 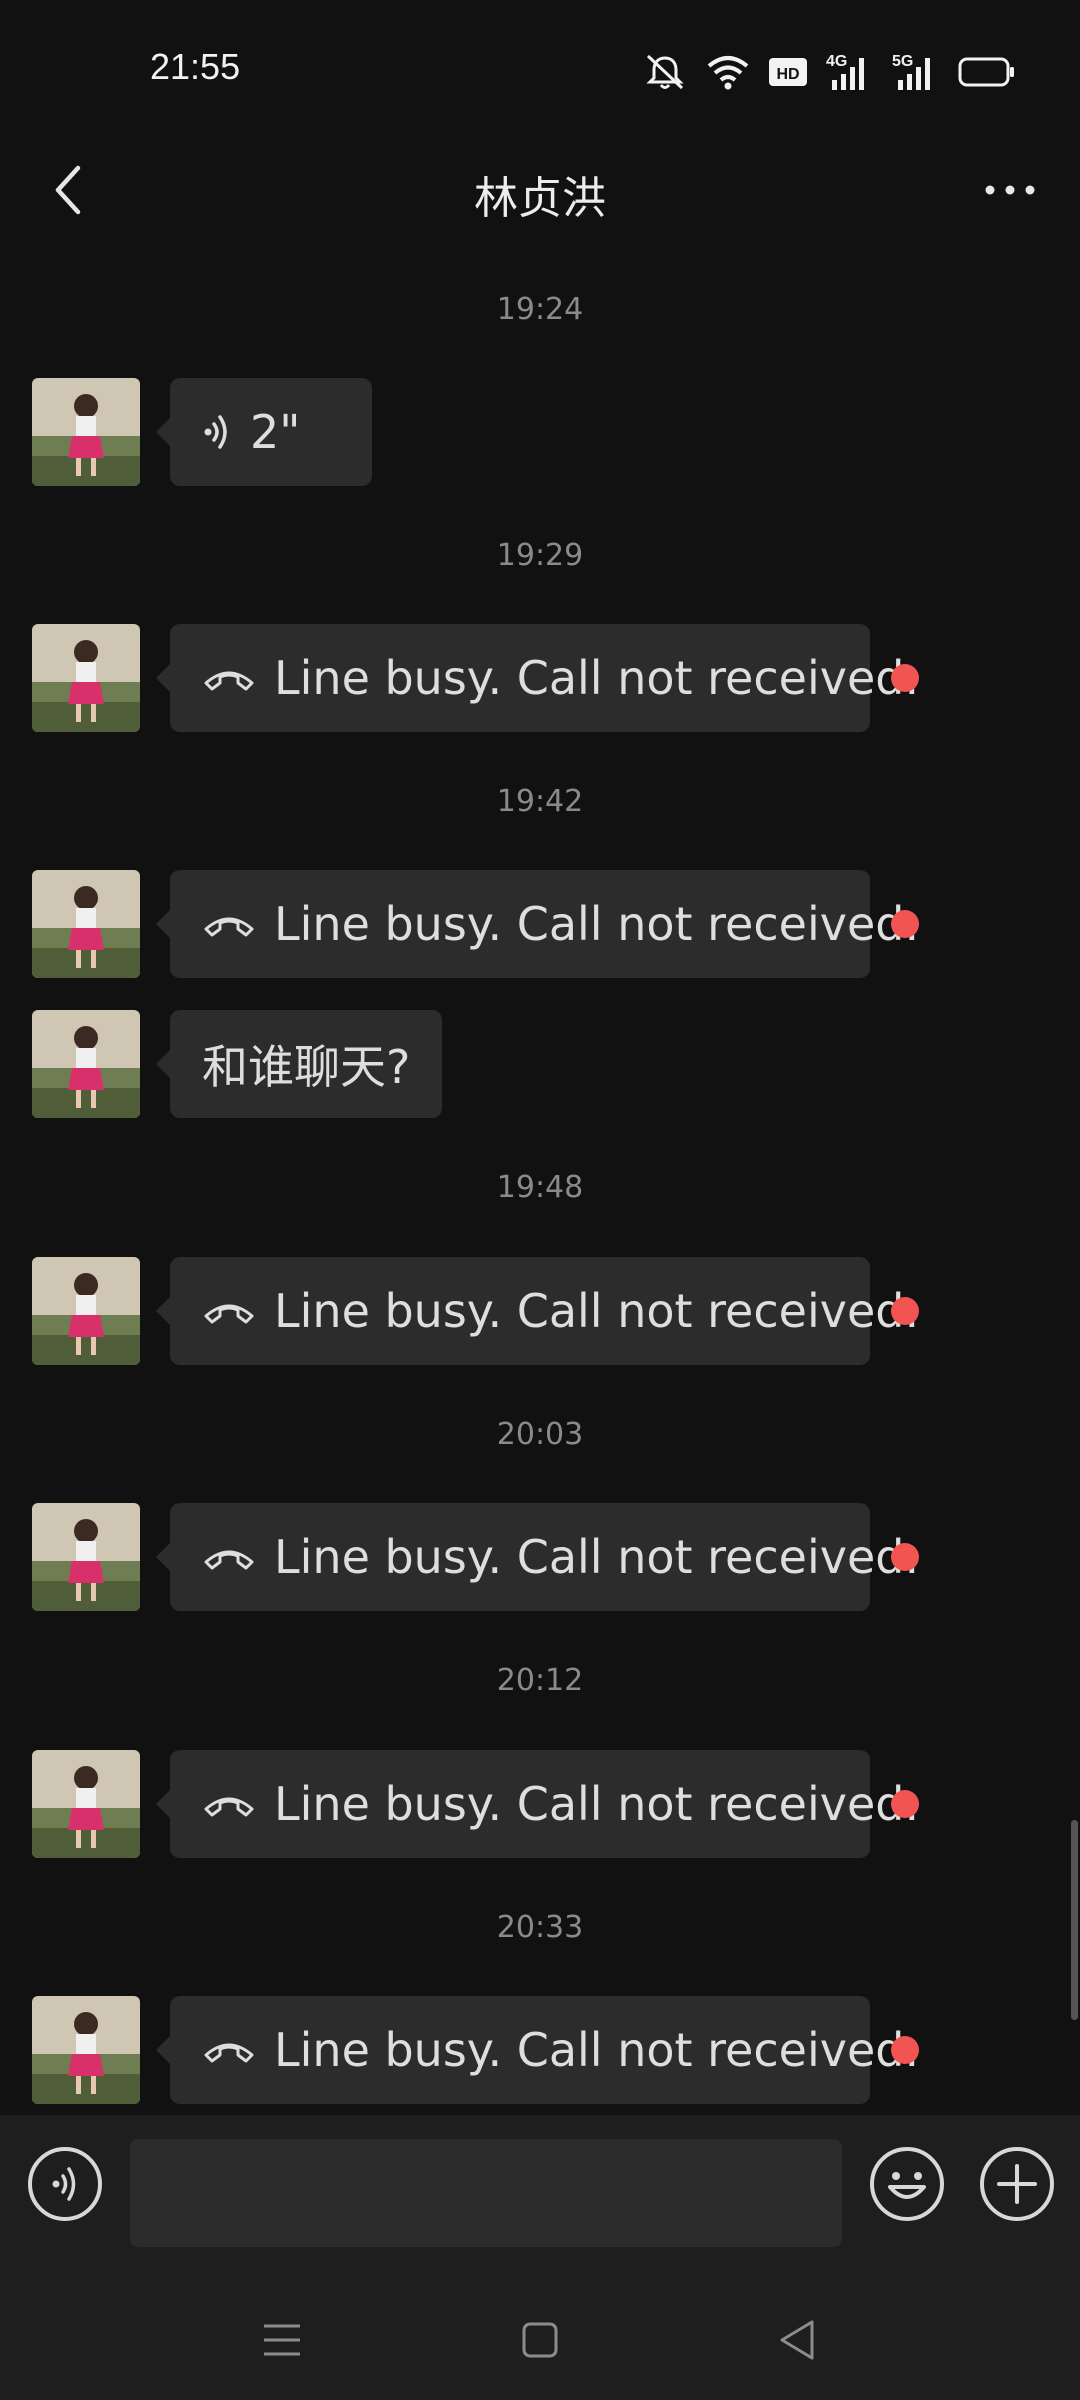 I want to click on message-text: 和谁聊天?, so click(x=306, y=1067).